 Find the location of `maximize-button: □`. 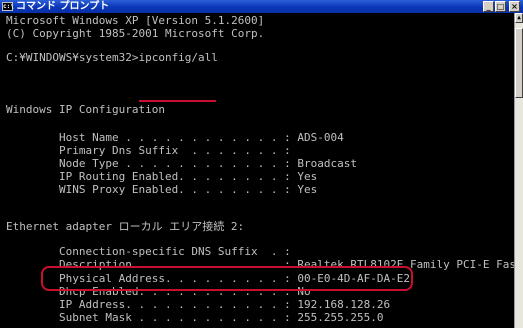

maximize-button: □ is located at coordinates (500, 6).